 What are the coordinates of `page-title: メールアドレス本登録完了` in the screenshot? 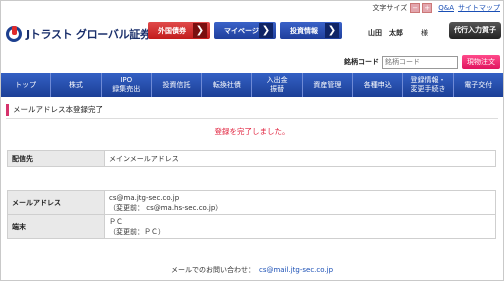 It's located at (54, 110).